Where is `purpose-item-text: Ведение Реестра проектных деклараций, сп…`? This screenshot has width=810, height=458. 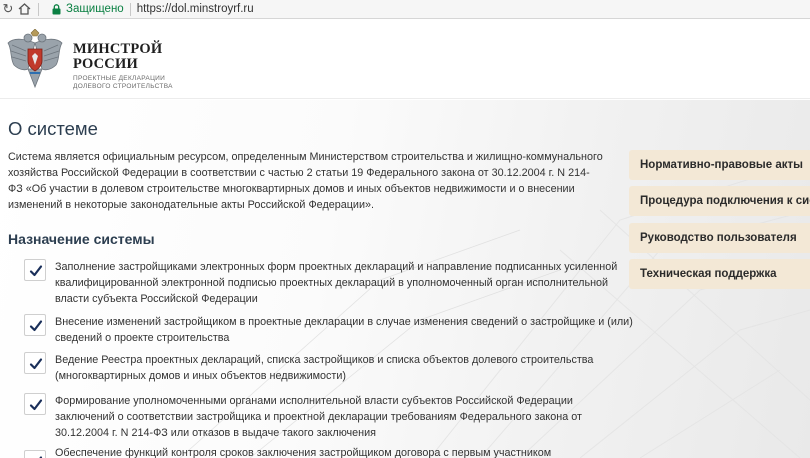 purpose-item-text: Ведение Реестра проектных деклараций, сп… is located at coordinates (324, 368).